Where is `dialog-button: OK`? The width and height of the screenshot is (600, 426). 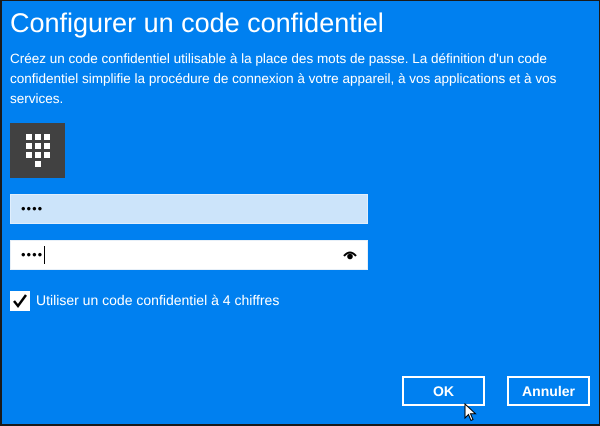 dialog-button: OK is located at coordinates (443, 391).